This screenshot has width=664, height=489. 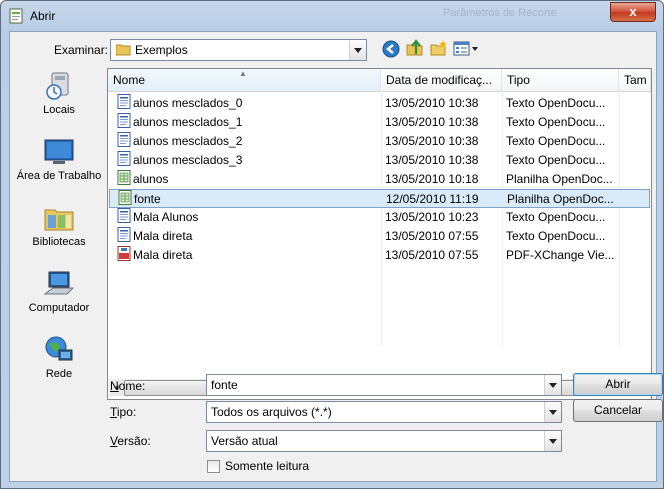 I want to click on file-name-cell: Mala Alunos, so click(x=166, y=217).